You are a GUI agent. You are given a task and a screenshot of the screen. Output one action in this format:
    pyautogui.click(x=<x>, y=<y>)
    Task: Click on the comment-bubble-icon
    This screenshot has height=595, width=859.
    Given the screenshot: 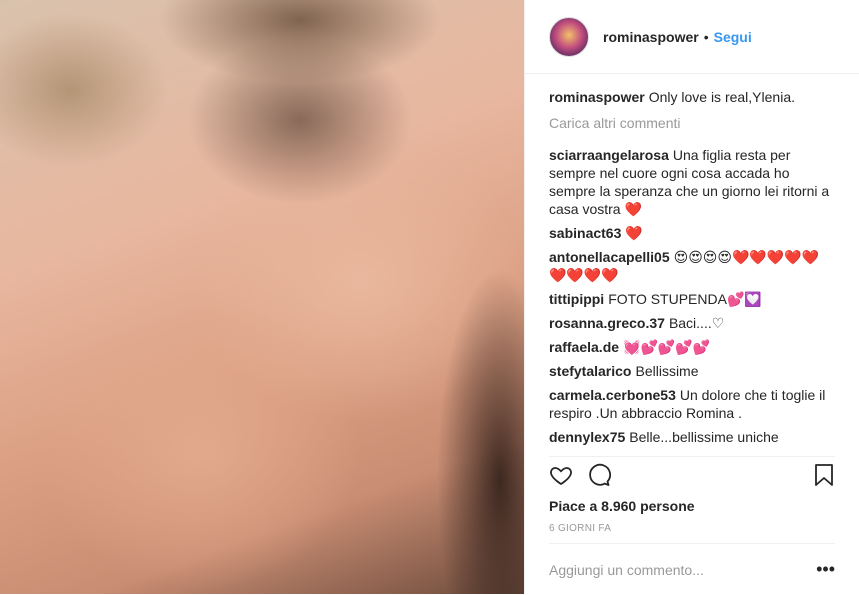 What is the action you would take?
    pyautogui.click(x=599, y=477)
    